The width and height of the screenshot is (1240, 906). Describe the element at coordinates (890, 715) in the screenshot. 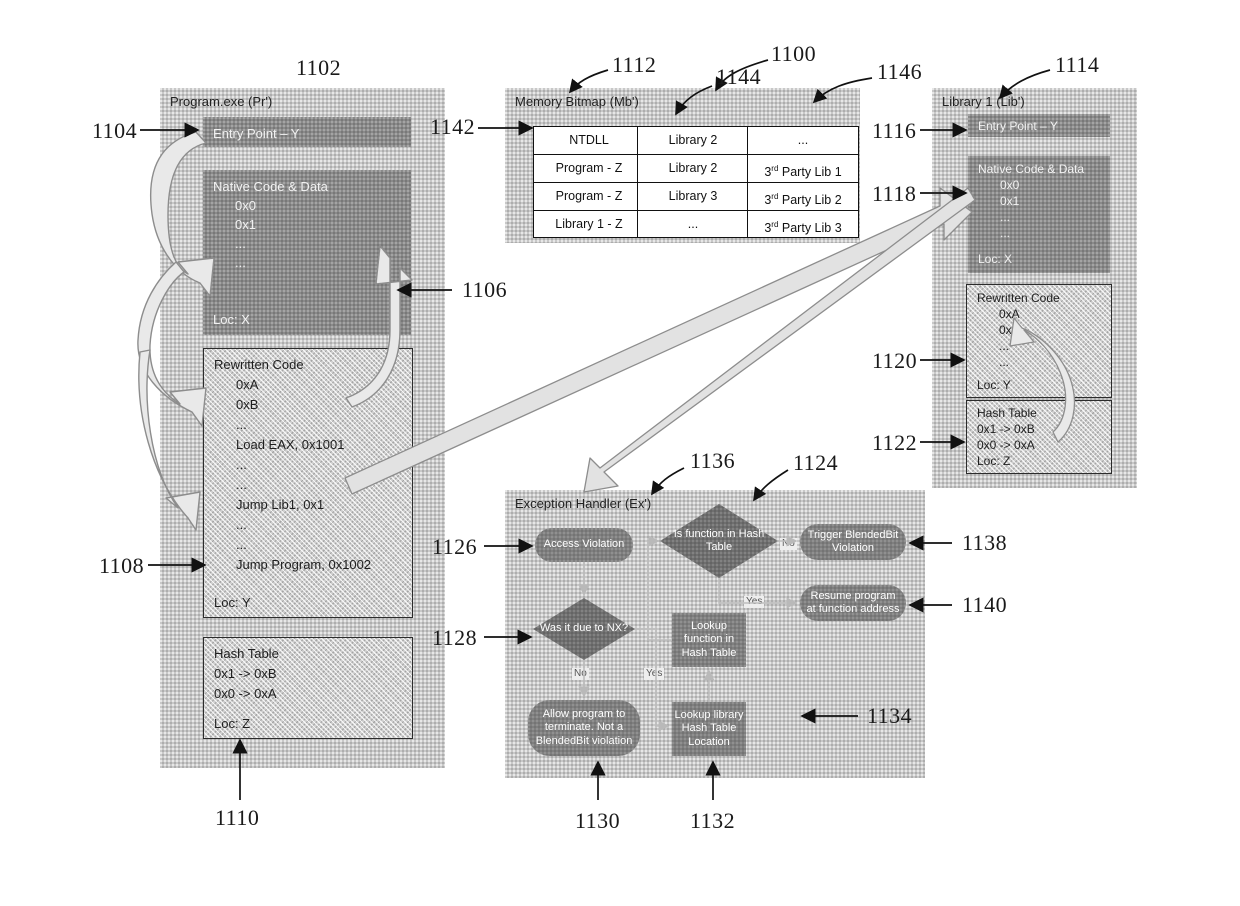

I see `refnum-1134: 1134` at that location.